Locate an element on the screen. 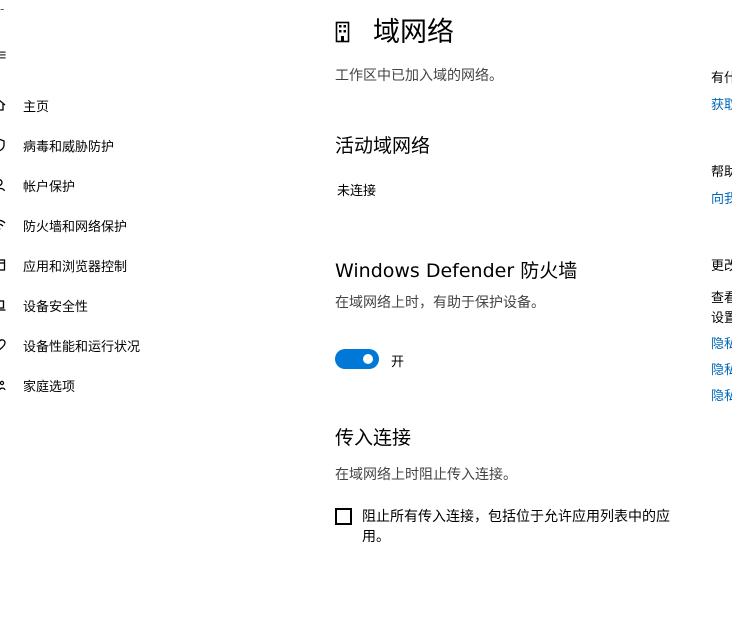 The width and height of the screenshot is (732, 638). block-incoming-checkbox is located at coordinates (343, 516).